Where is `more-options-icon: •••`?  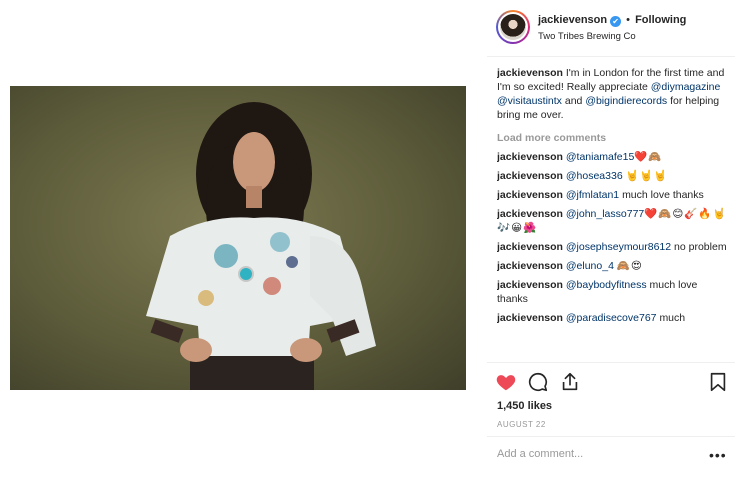
more-options-icon: ••• is located at coordinates (718, 455).